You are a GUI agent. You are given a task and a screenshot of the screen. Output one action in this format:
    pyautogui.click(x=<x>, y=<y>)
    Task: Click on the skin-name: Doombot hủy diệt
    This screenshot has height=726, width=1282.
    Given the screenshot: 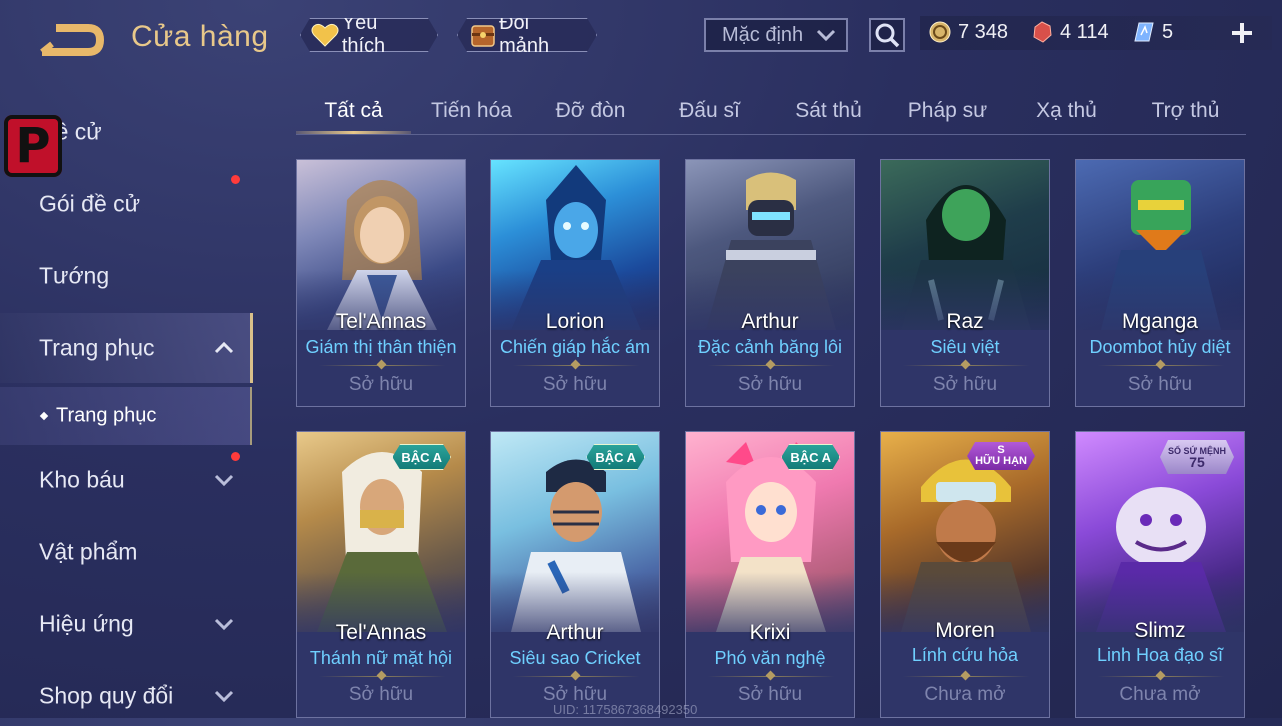 What is the action you would take?
    pyautogui.click(x=1160, y=347)
    